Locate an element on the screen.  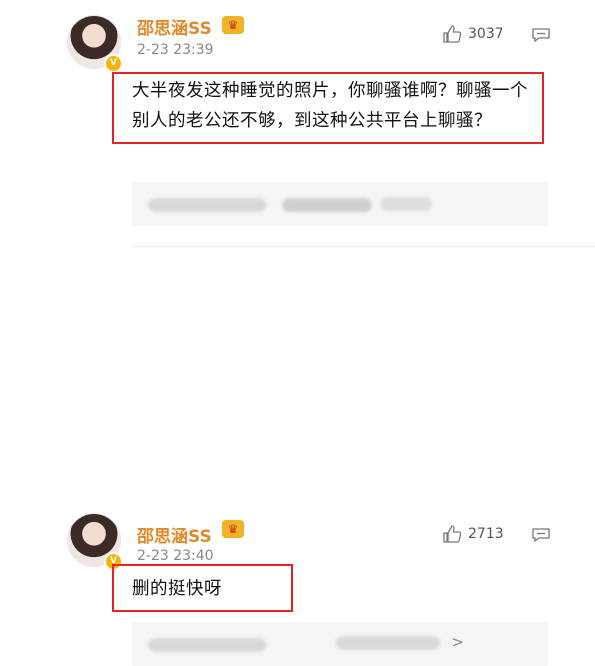
like-button: 3037 is located at coordinates (473, 35).